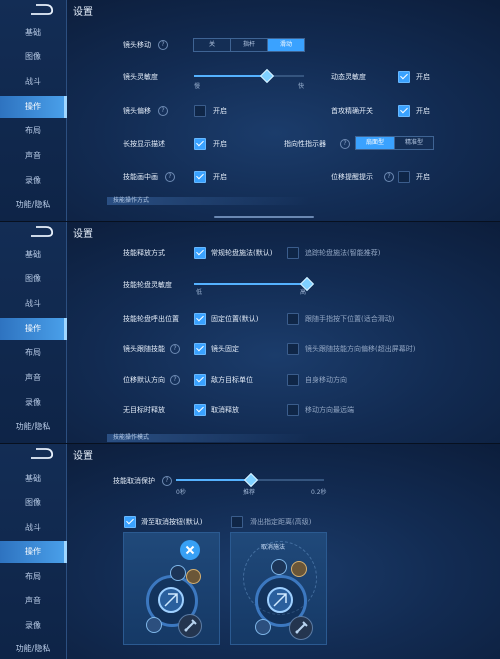  I want to click on no-target-option1-label: 取消释放, so click(225, 410).